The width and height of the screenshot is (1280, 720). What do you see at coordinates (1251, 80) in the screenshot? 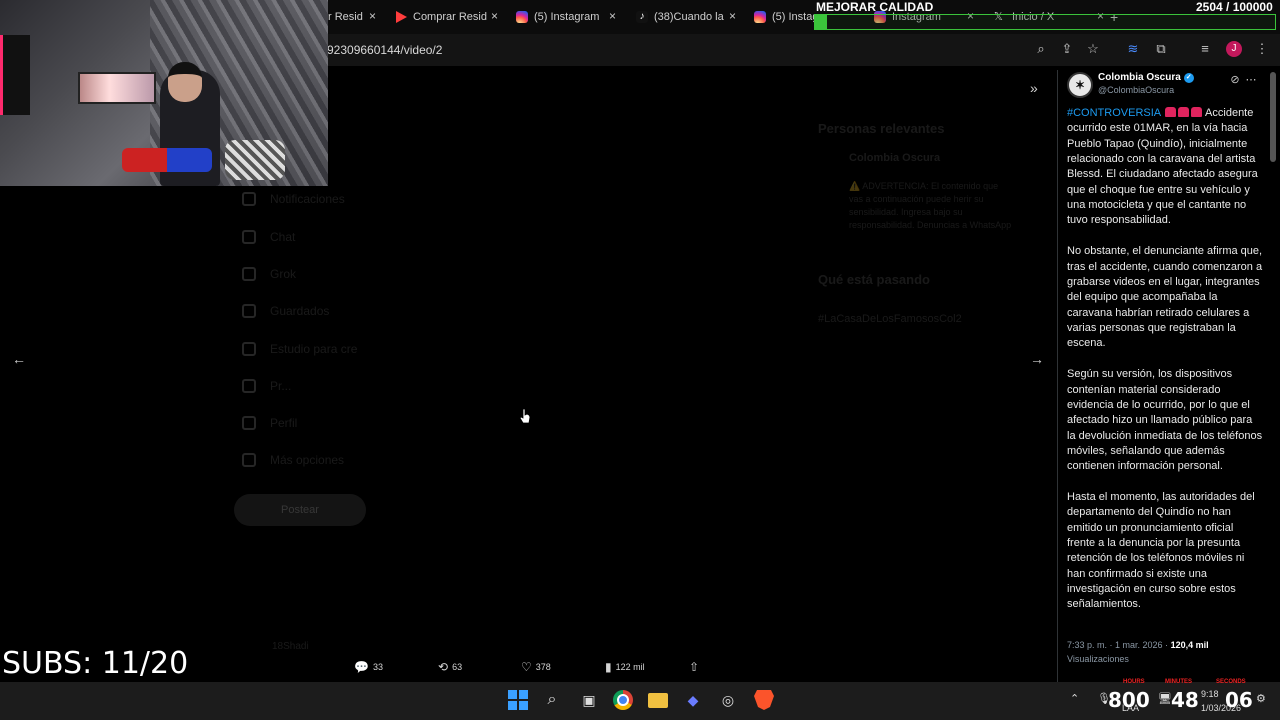
I see `more-options-icon: ⋯` at bounding box center [1251, 80].